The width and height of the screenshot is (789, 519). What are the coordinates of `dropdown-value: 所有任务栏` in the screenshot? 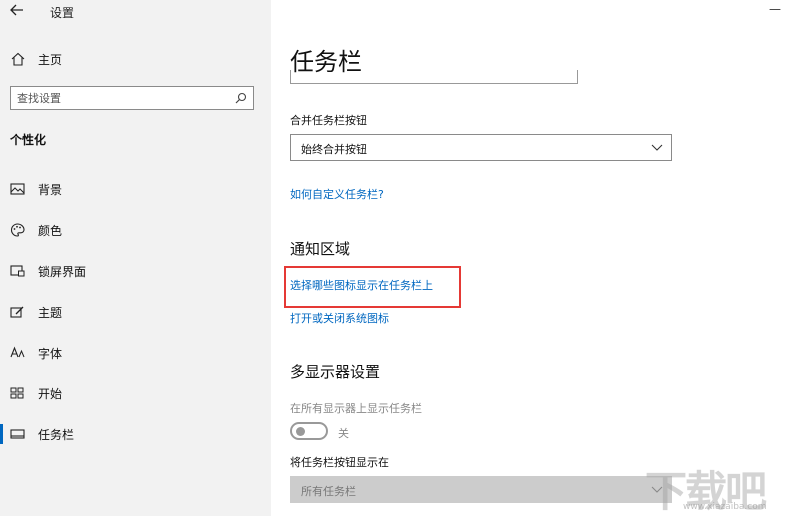 It's located at (328, 491).